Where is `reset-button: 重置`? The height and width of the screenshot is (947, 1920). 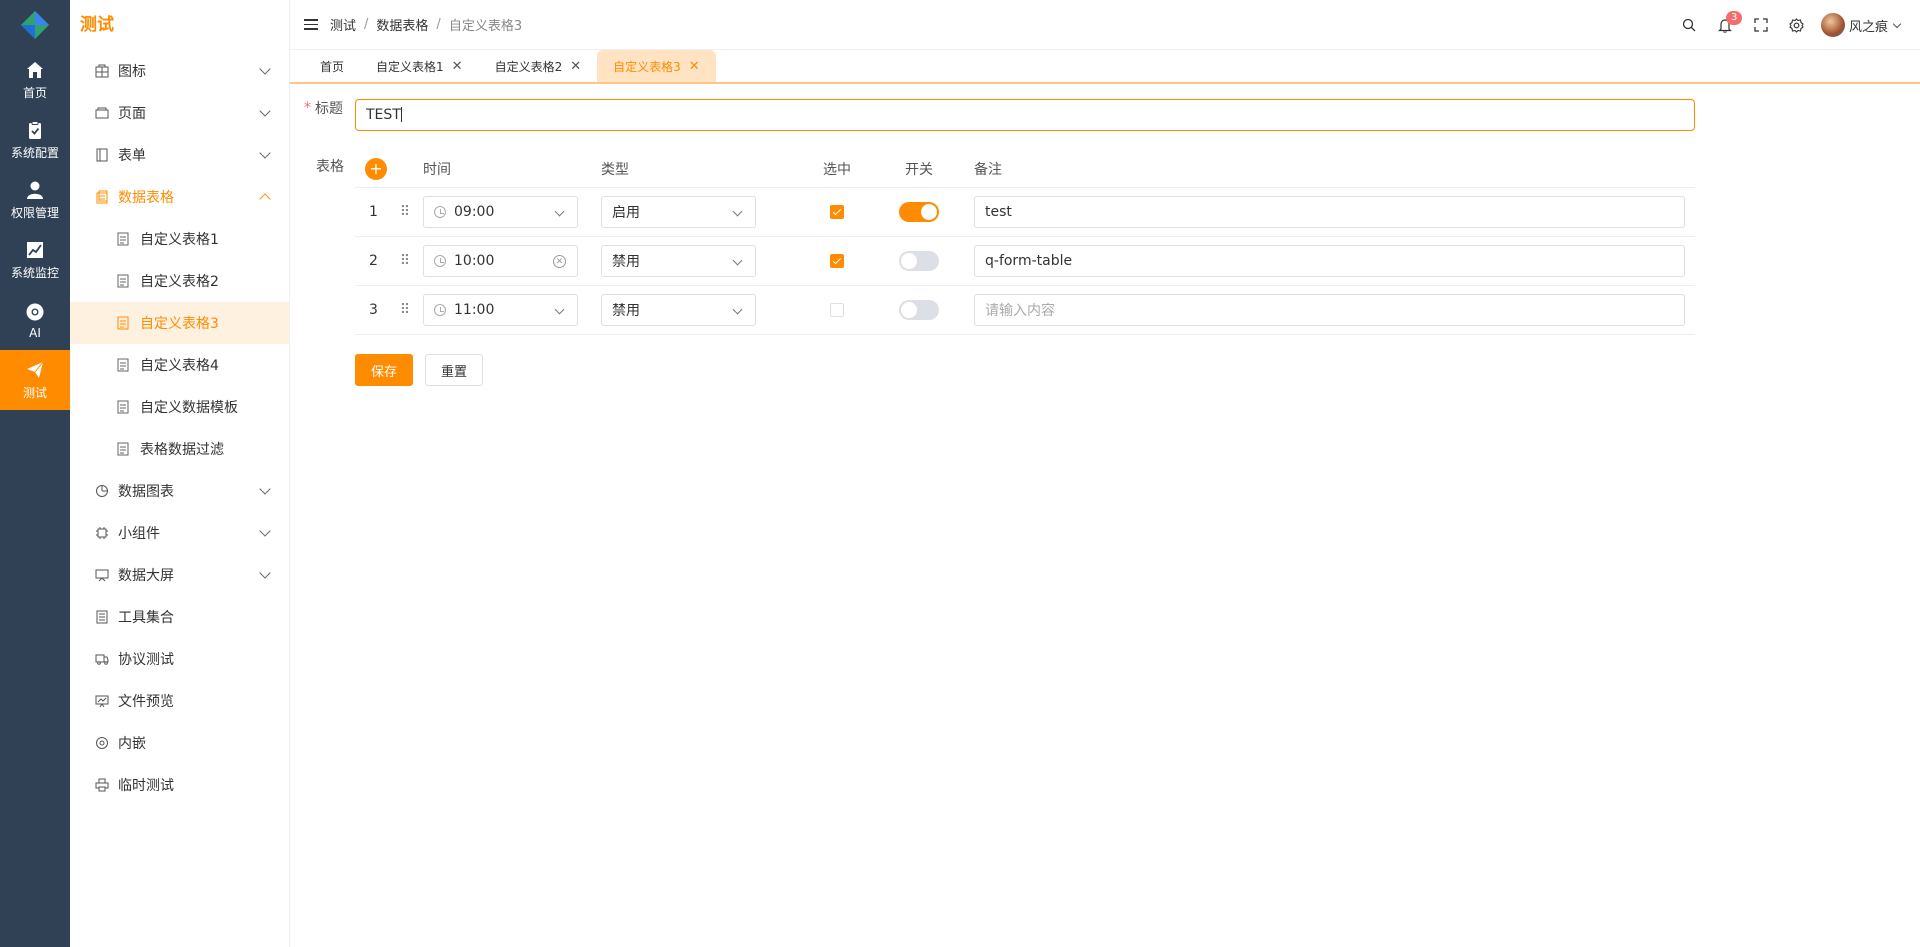
reset-button: 重置 is located at coordinates (454, 370).